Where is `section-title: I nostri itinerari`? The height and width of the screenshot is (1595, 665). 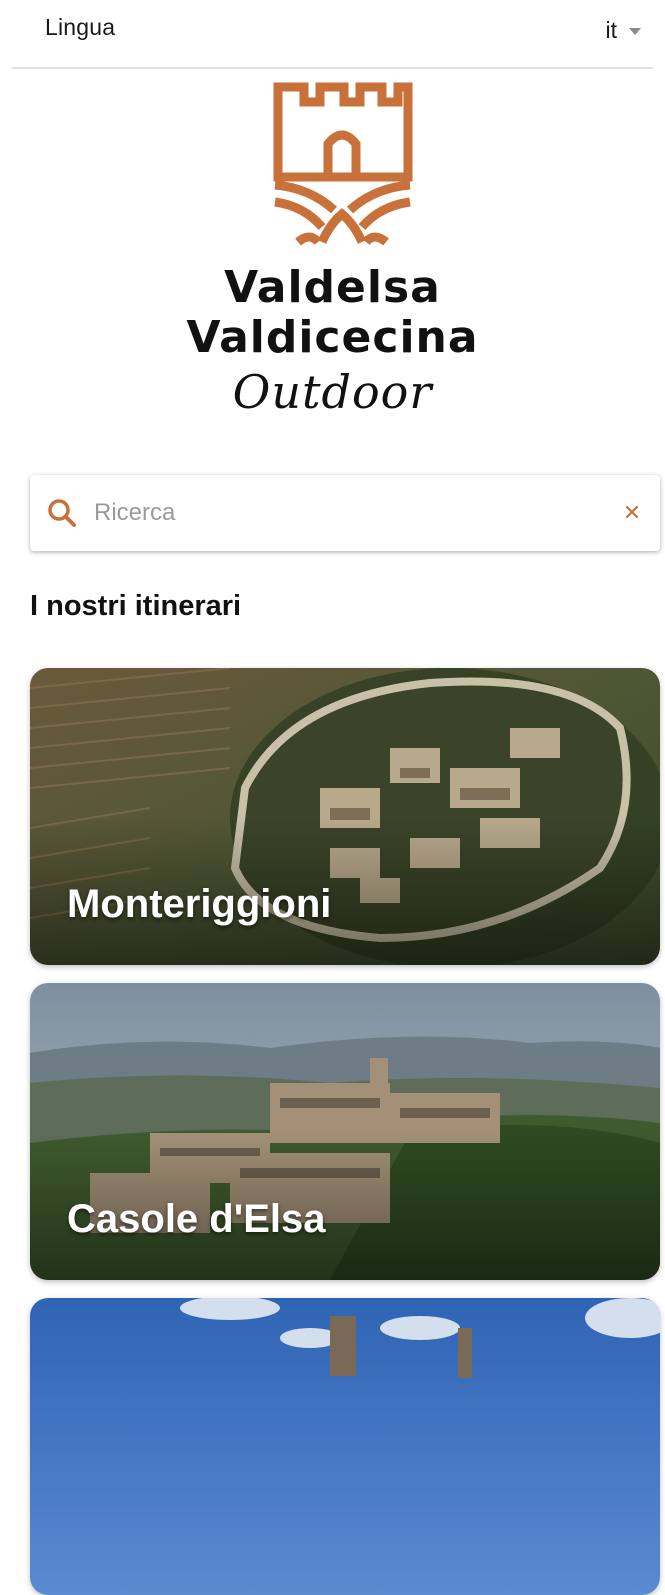
section-title: I nostri itinerari is located at coordinates (136, 606).